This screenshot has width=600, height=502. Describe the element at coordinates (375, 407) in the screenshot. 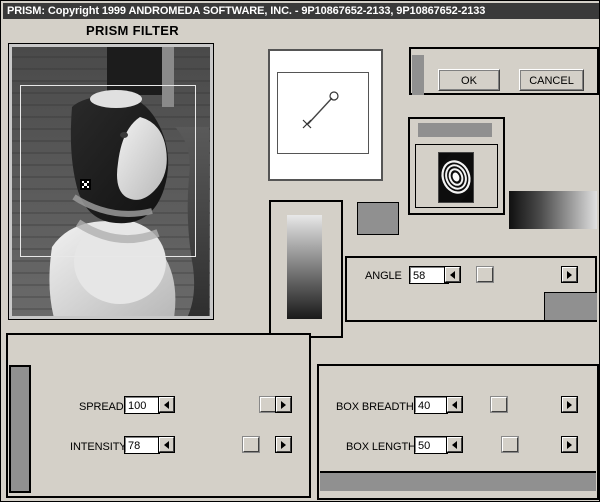

I see `box-breadth-label: BOX BREADTH` at that location.